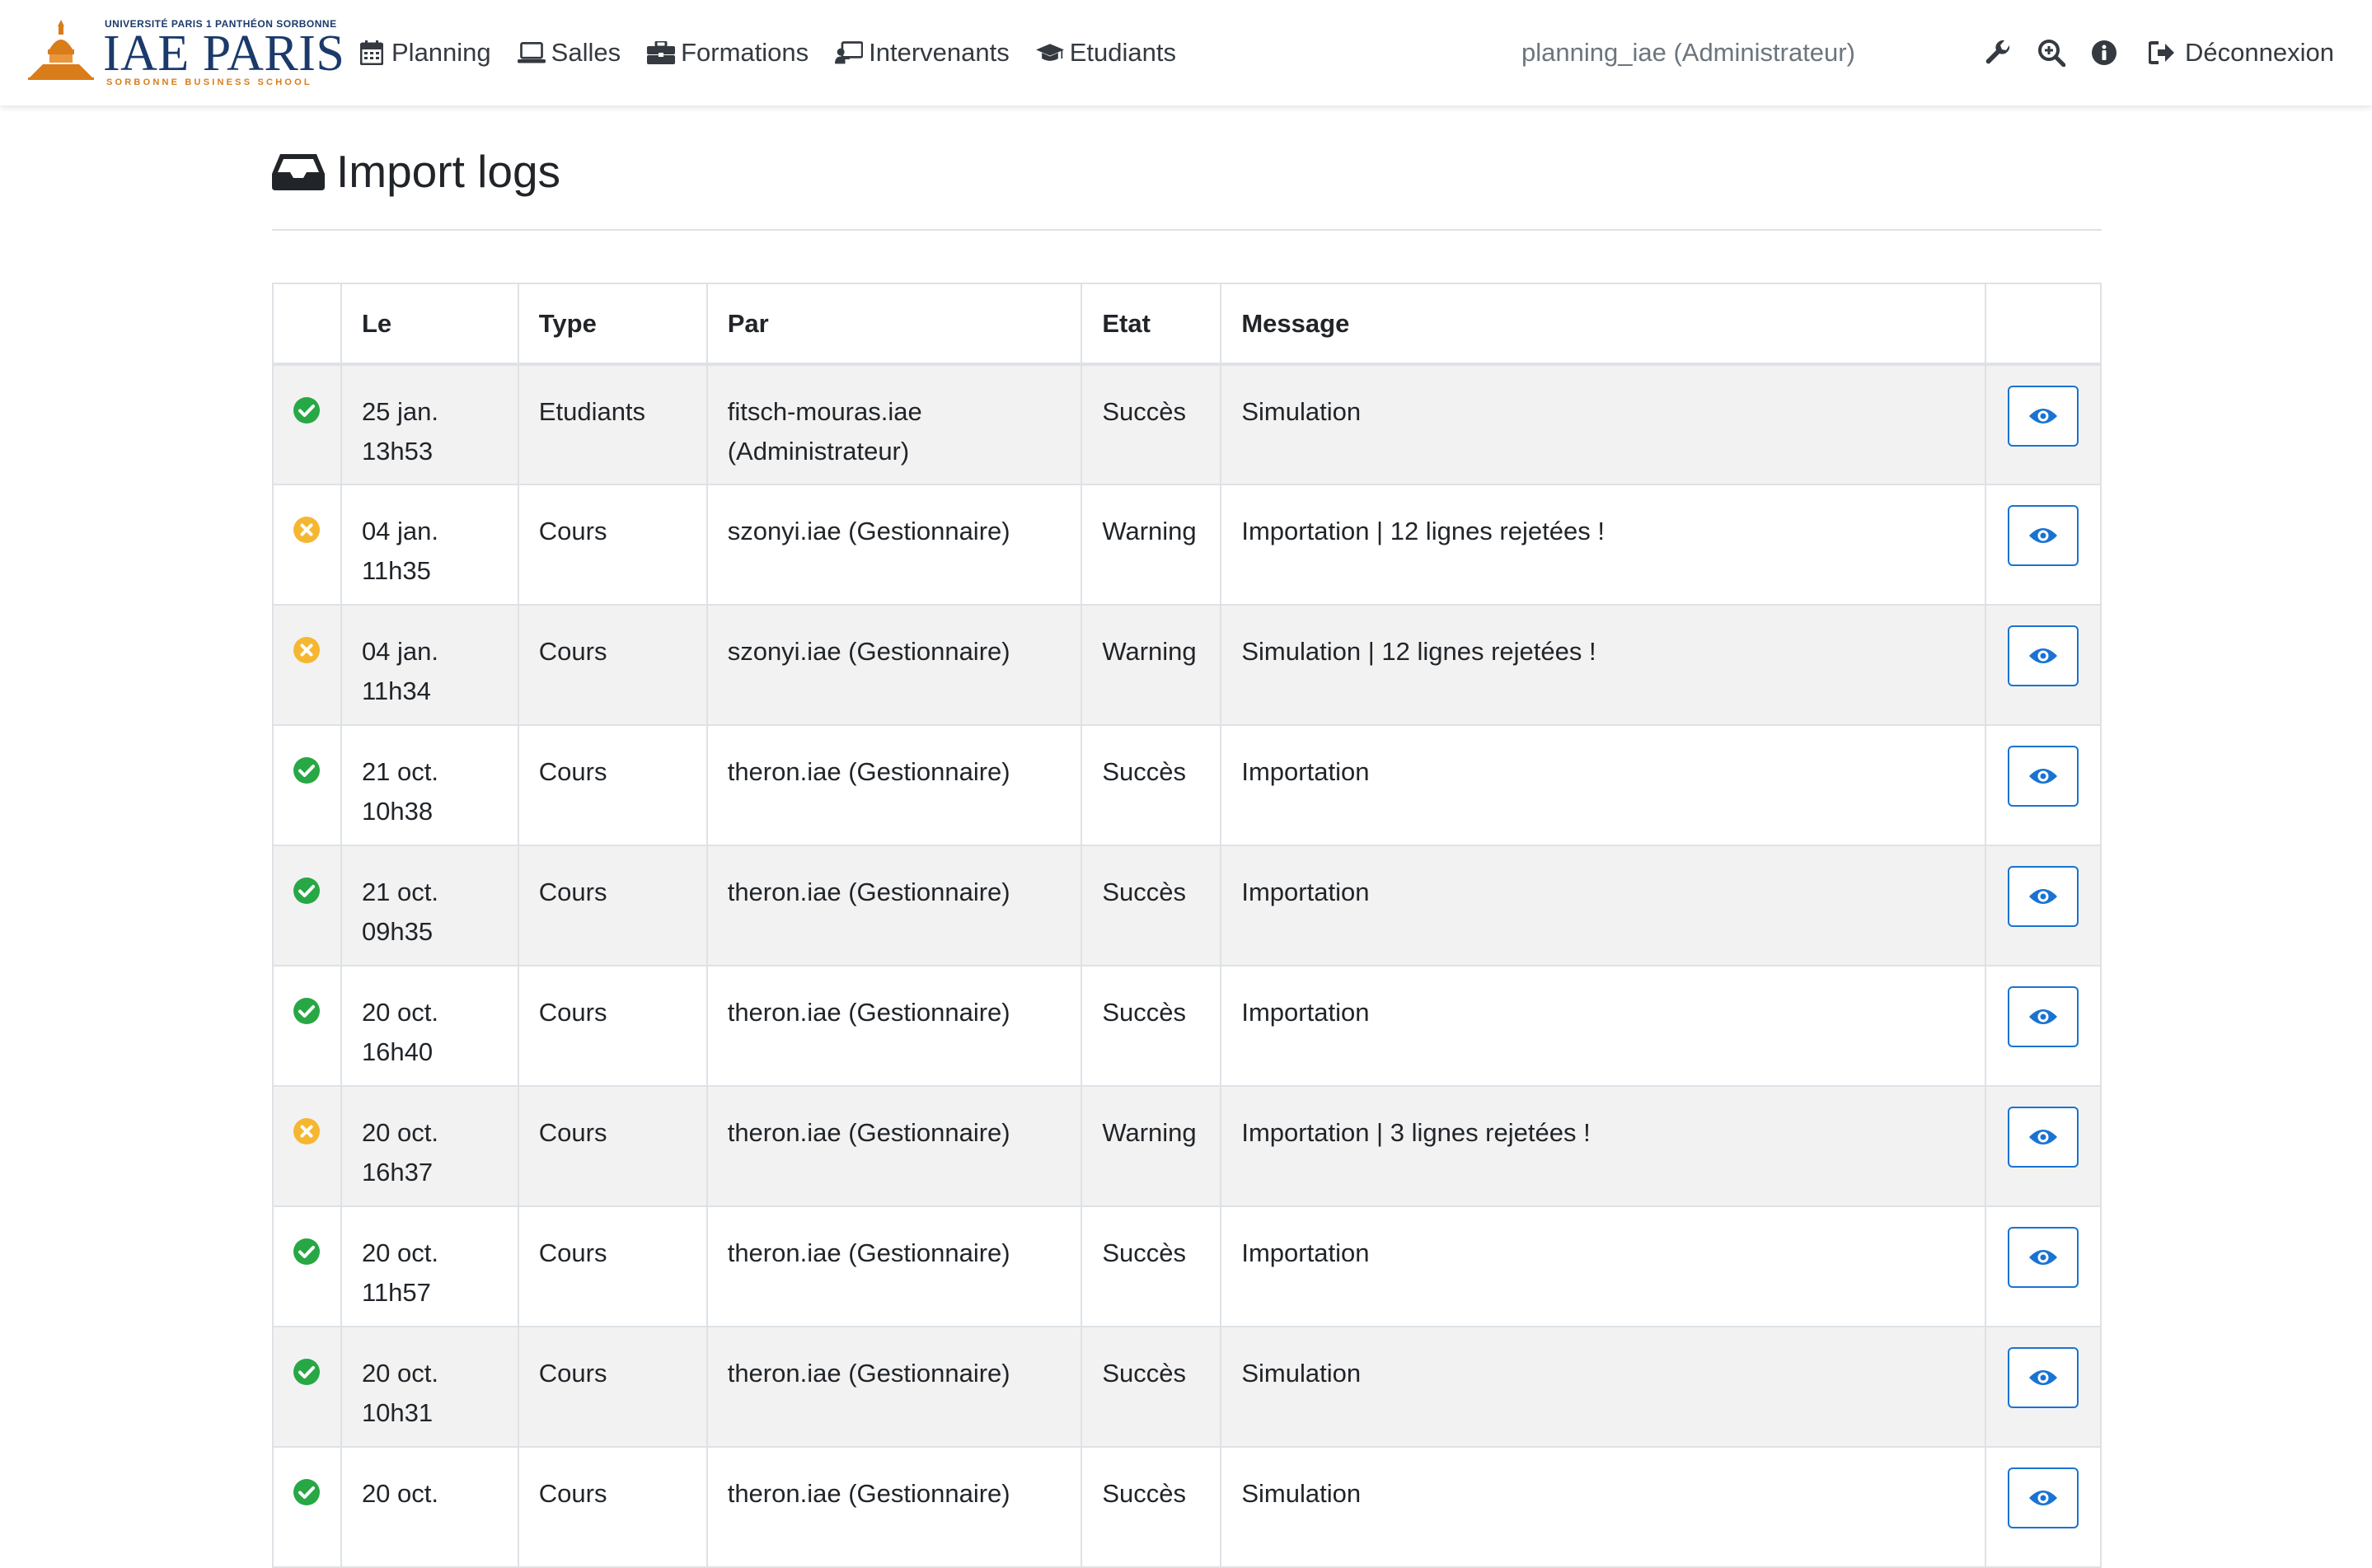 The width and height of the screenshot is (2372, 1568). I want to click on type-cell: Etudiants, so click(612, 424).